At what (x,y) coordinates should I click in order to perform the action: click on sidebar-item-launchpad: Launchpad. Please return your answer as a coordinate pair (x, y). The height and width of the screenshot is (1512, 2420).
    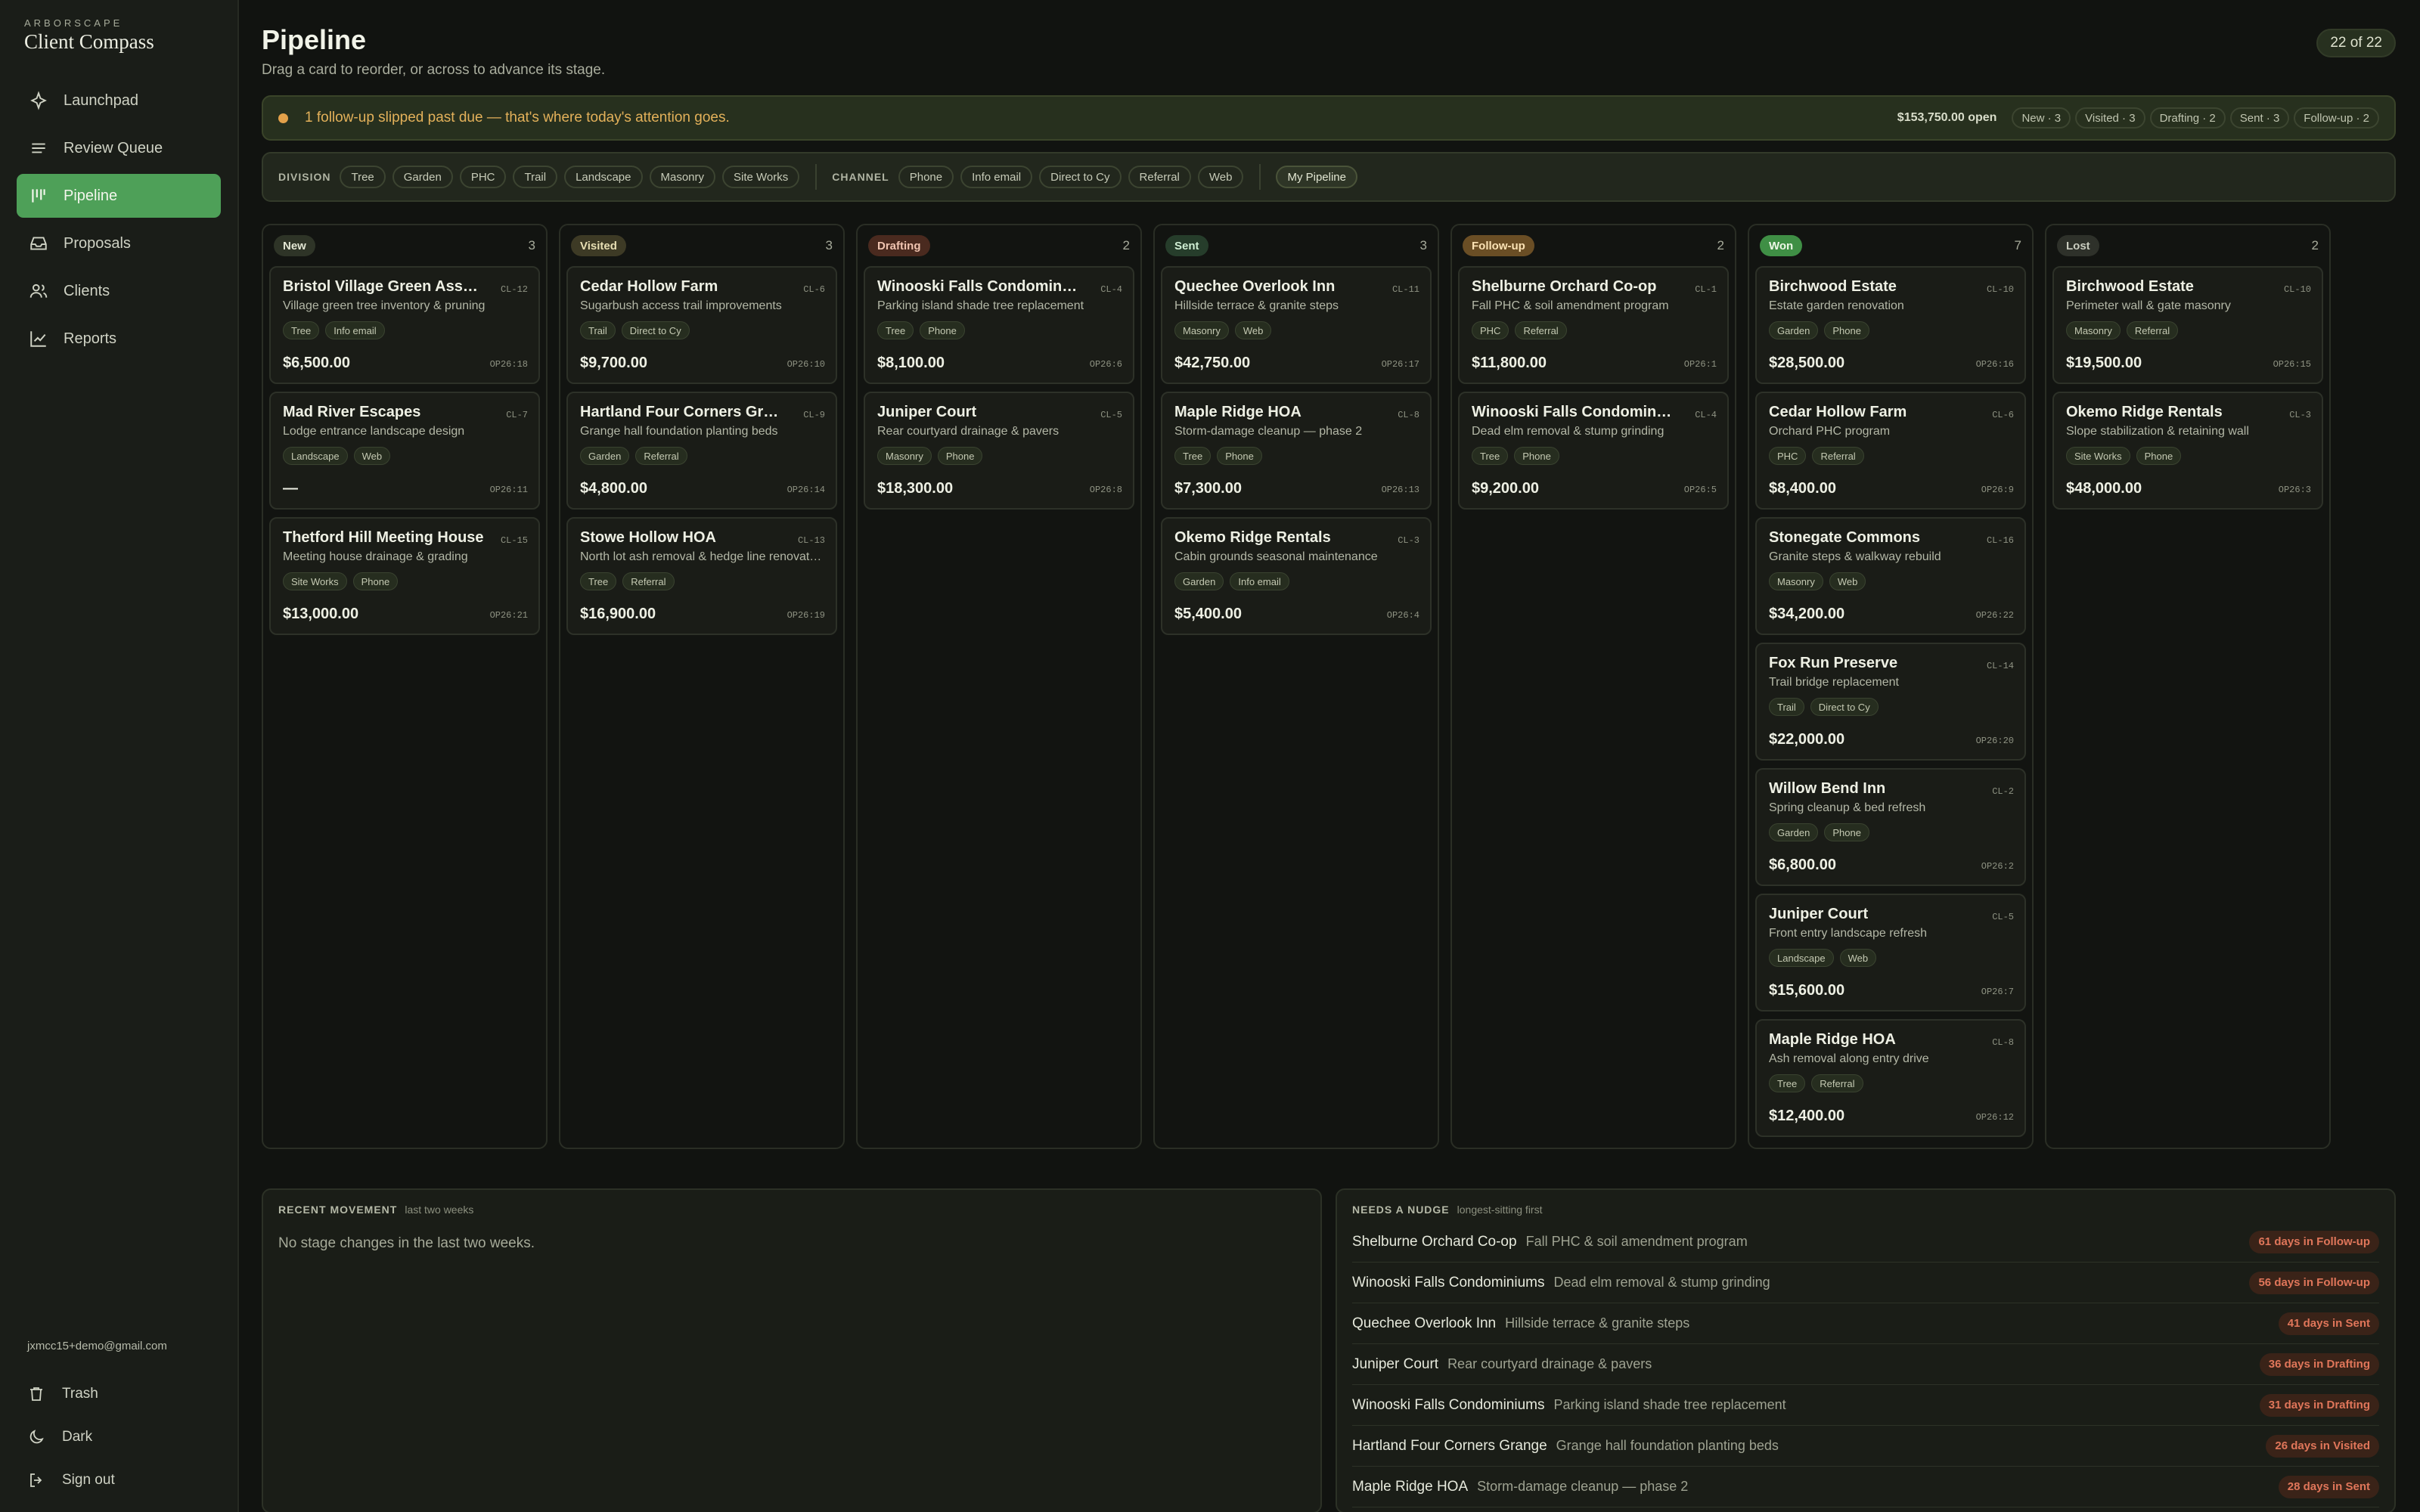
    Looking at the image, I should click on (119, 101).